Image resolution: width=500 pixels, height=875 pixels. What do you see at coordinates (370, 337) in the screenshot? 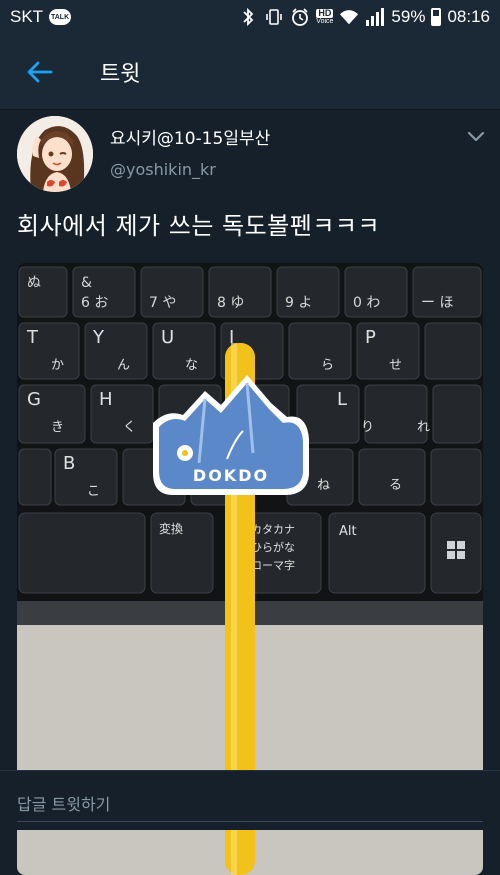
I see `key-p-label: P` at bounding box center [370, 337].